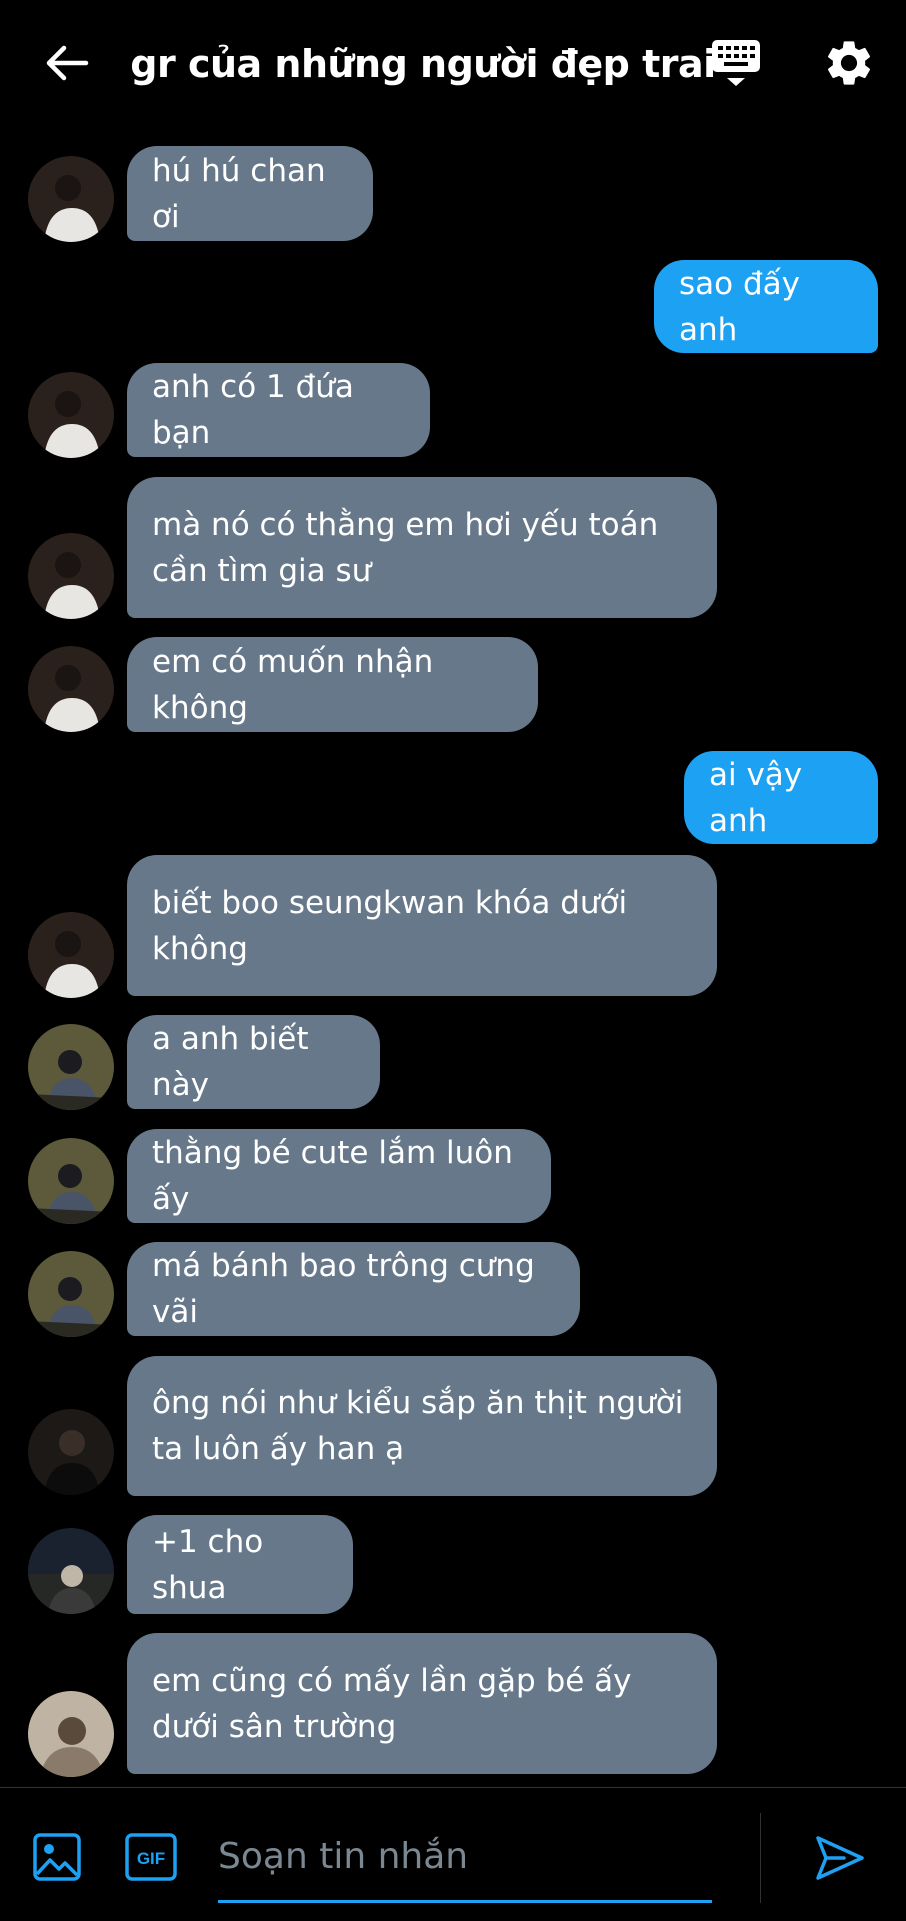 This screenshot has width=906, height=1921. I want to click on message-bubble: a anh biết này, so click(253, 1062).